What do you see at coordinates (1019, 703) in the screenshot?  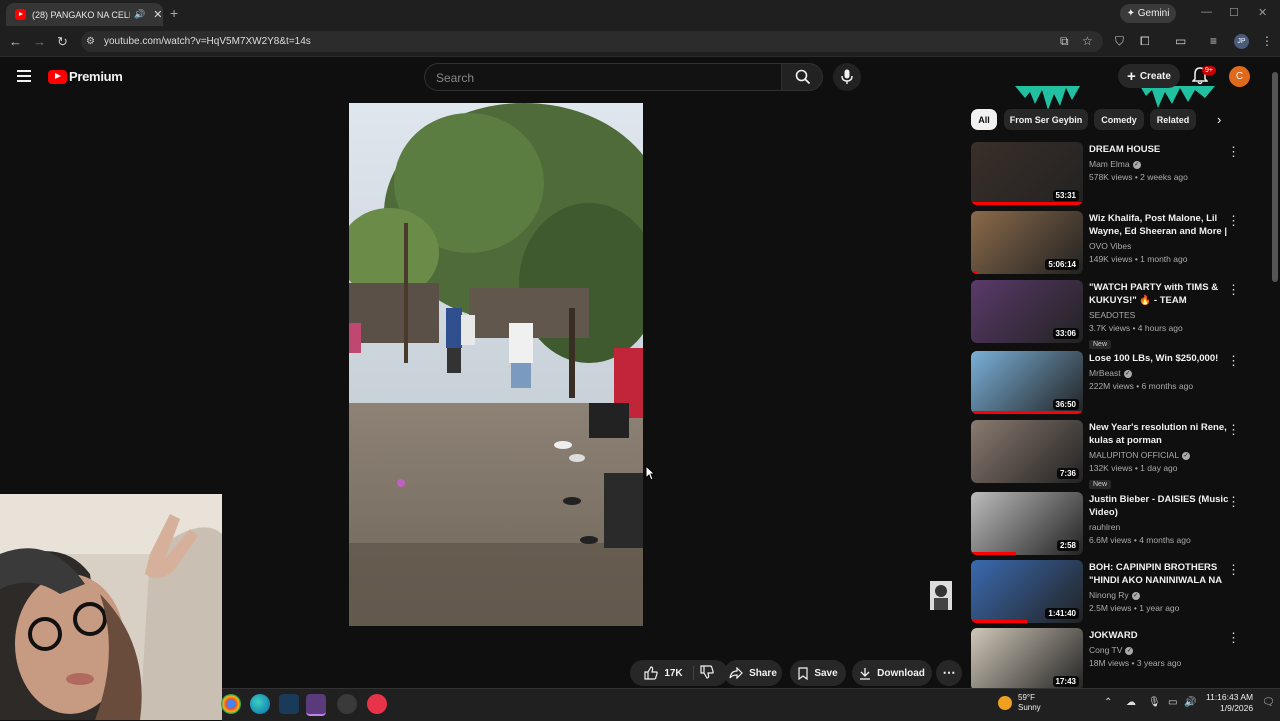 I see `weather-widget: 59°F Sunny` at bounding box center [1019, 703].